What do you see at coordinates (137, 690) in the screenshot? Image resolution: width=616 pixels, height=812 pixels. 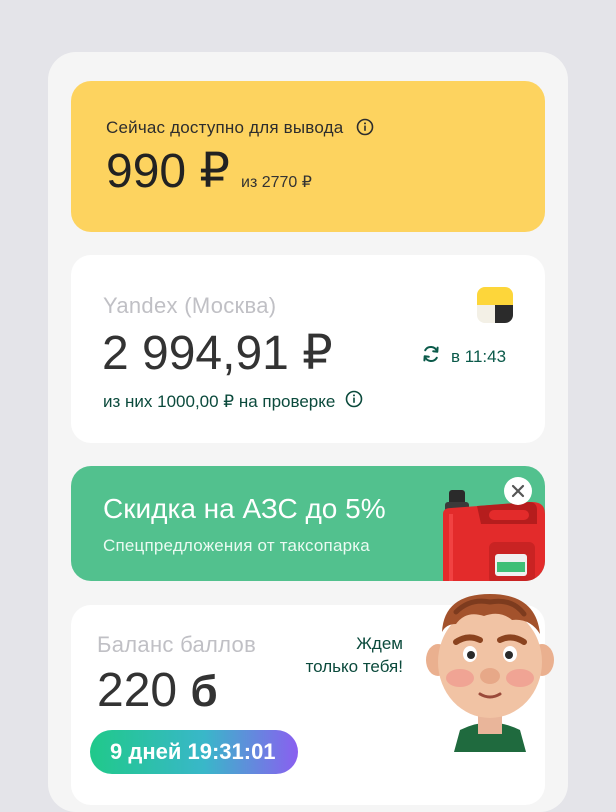 I see `points-amount: 220` at bounding box center [137, 690].